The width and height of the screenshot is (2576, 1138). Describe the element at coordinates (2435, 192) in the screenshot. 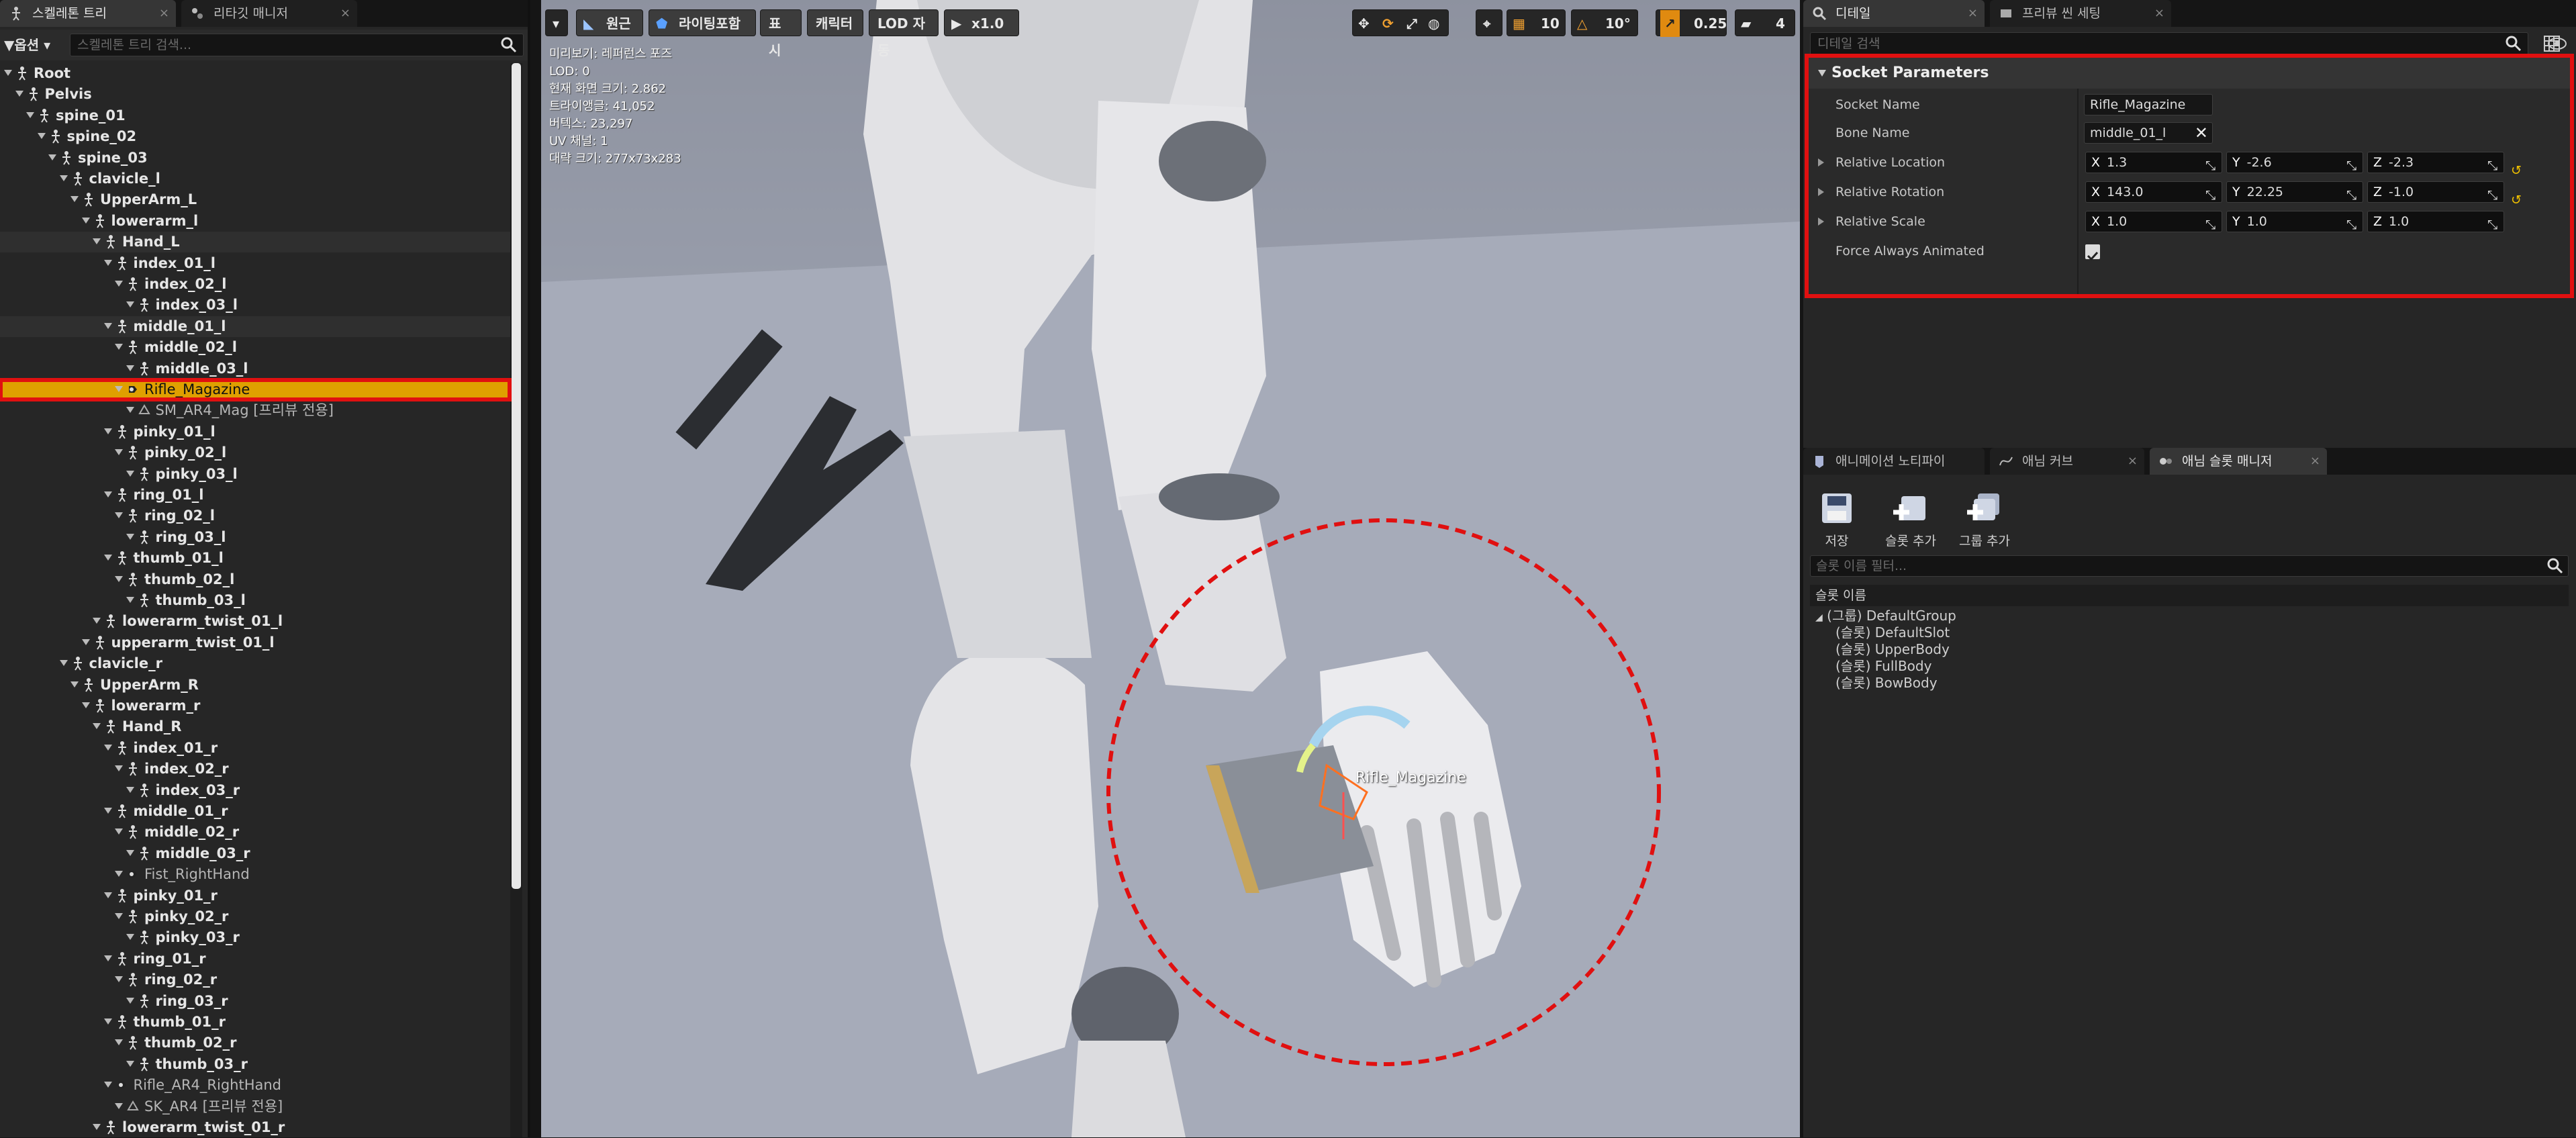

I see `rotation-z-field: Z -1.0 ⤡` at that location.